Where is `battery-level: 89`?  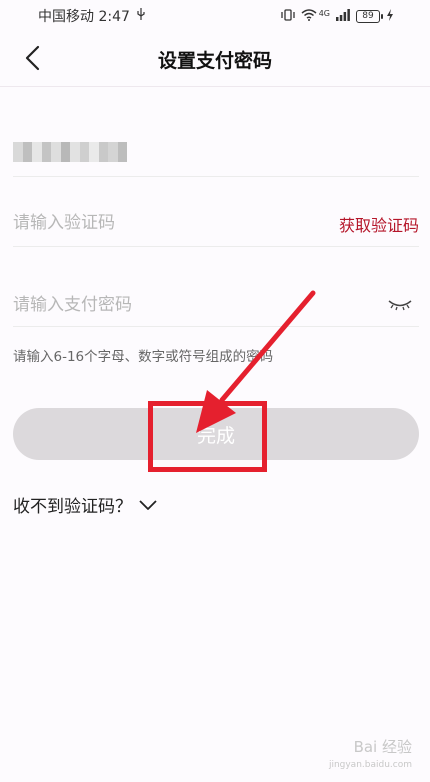 battery-level: 89 is located at coordinates (368, 16).